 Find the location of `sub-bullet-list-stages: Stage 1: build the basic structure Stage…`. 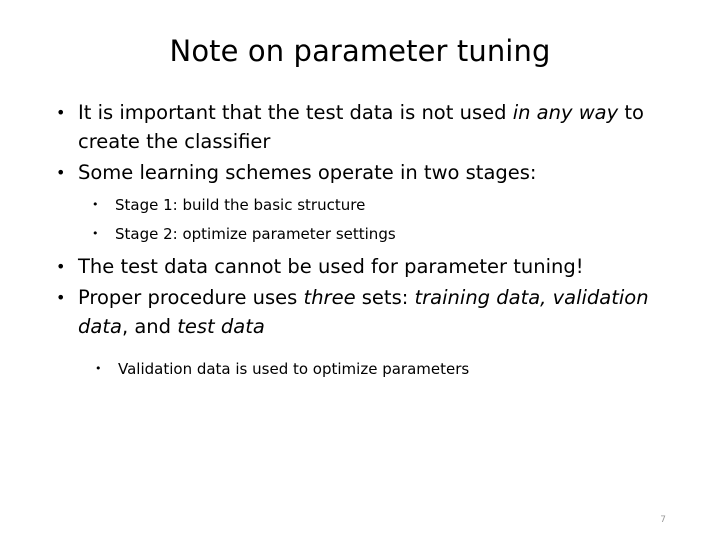

sub-bullet-list-stages: Stage 1: build the basic structure Stage… is located at coordinates (360, 219).